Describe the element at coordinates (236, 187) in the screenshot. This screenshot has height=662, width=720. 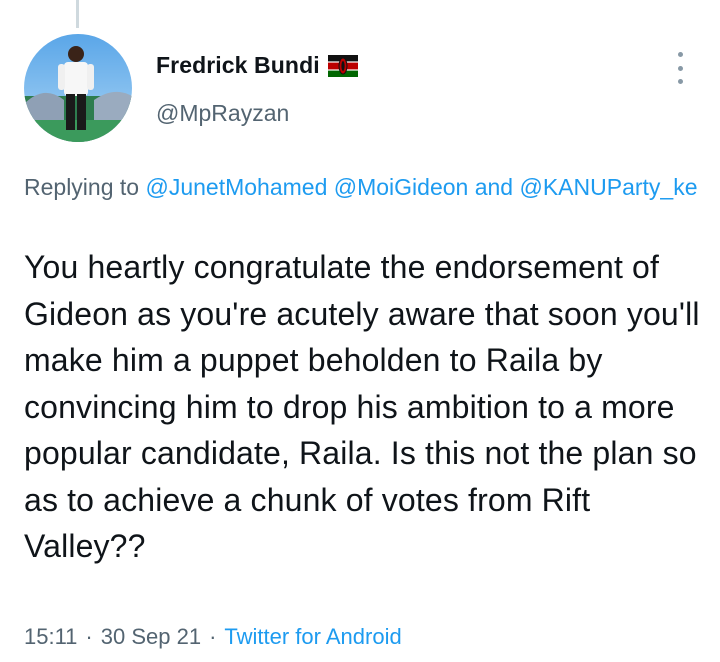
I see `mention-link: @JunetMohamed` at that location.